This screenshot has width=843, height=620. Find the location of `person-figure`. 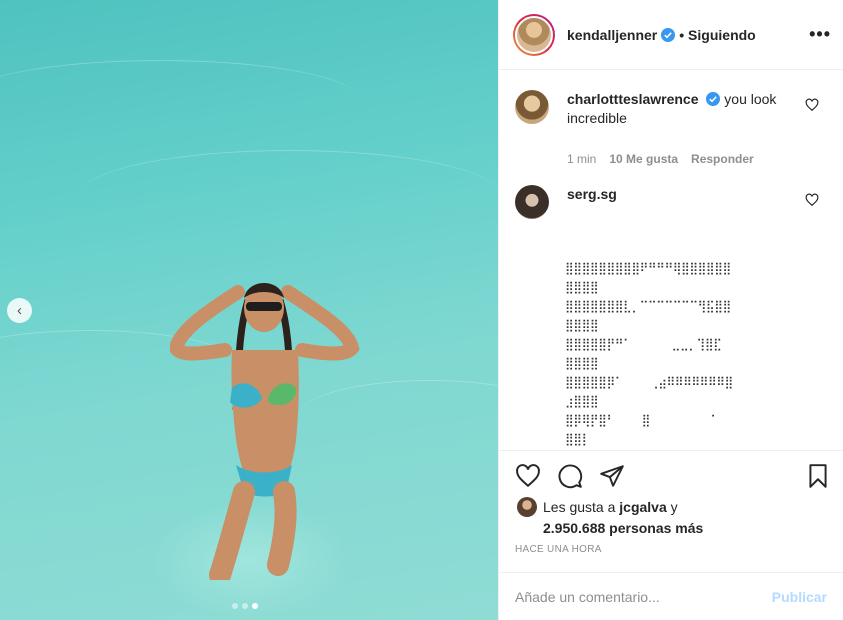

person-figure is located at coordinates (265, 431).